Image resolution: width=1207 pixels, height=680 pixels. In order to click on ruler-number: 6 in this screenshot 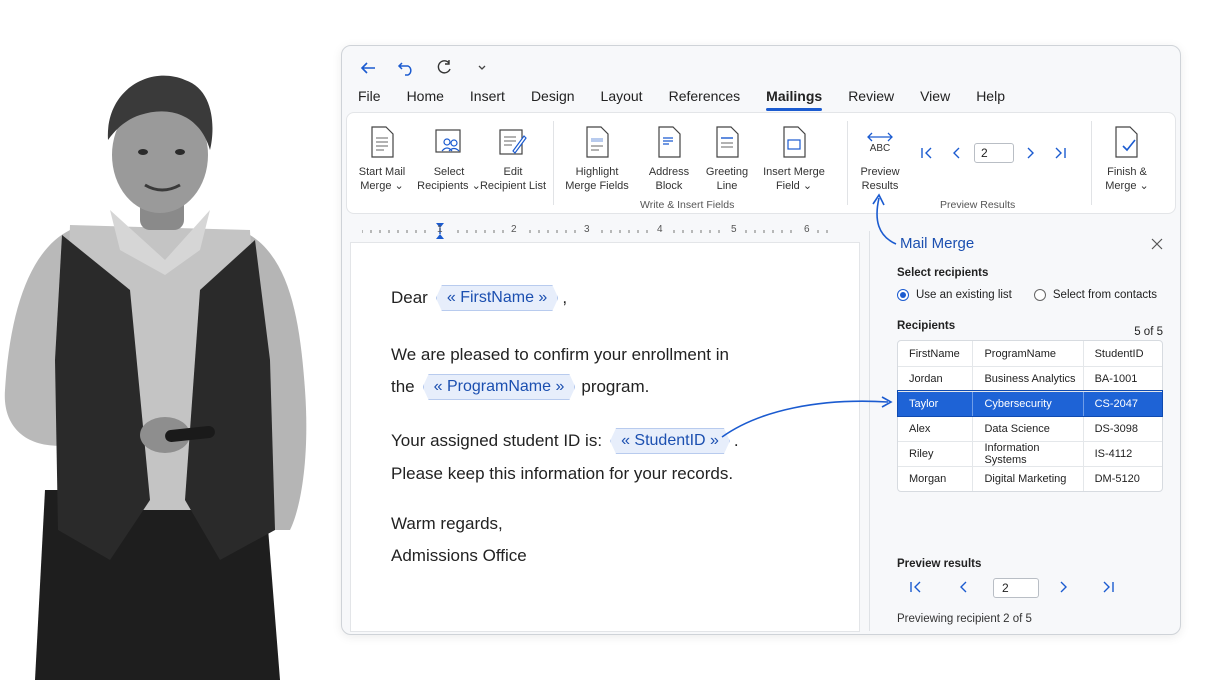, I will do `click(807, 229)`.